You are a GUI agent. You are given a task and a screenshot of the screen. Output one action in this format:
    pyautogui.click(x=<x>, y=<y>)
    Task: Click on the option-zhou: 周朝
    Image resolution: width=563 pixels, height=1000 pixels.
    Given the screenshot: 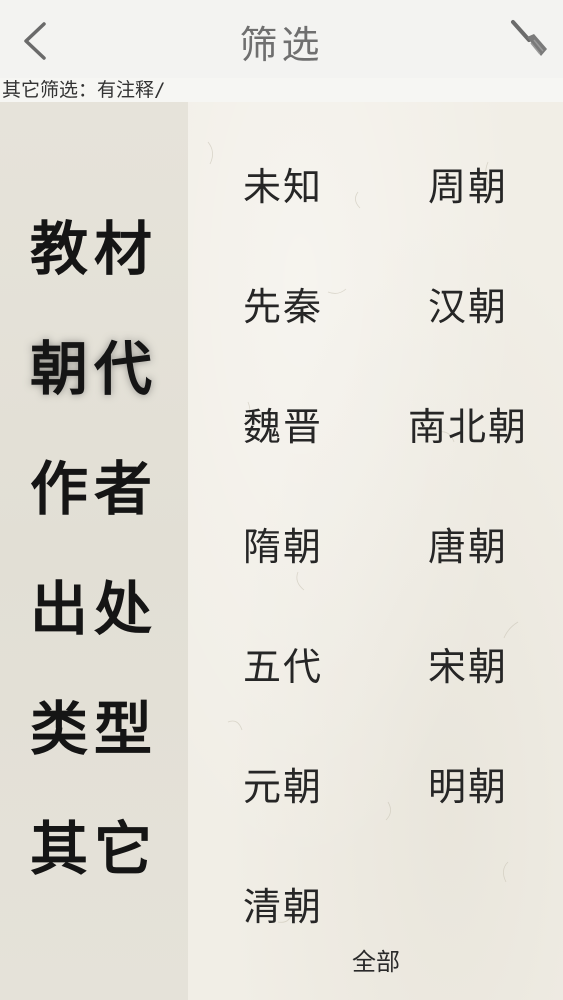 What is the action you would take?
    pyautogui.click(x=468, y=183)
    